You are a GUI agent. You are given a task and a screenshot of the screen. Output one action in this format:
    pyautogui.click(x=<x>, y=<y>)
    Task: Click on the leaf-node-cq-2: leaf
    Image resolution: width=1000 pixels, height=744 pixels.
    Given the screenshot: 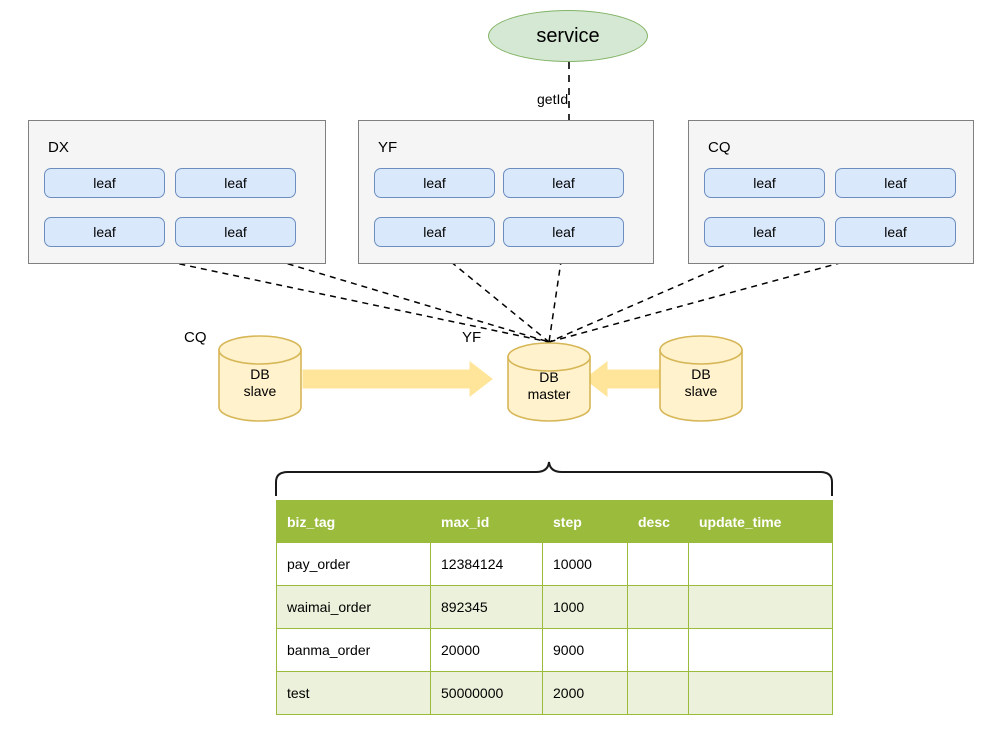 What is the action you would take?
    pyautogui.click(x=895, y=183)
    